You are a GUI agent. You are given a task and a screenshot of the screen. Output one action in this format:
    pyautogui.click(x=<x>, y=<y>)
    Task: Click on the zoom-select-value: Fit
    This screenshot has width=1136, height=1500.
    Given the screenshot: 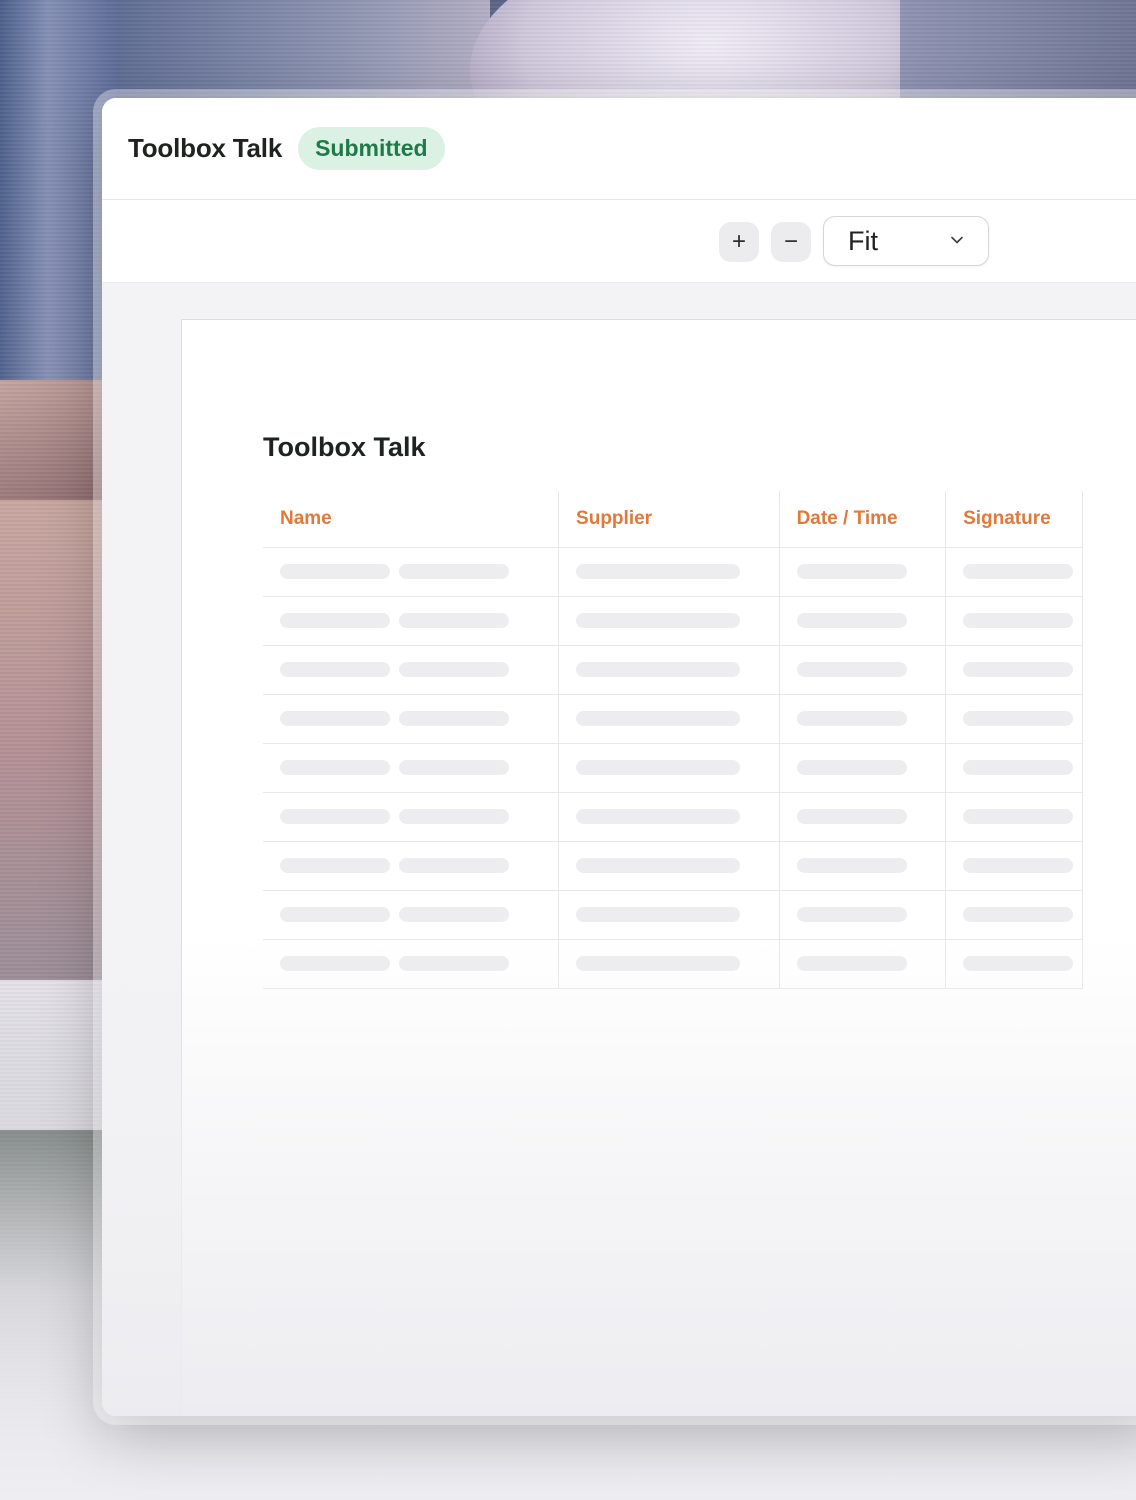 What is the action you would take?
    pyautogui.click(x=863, y=240)
    